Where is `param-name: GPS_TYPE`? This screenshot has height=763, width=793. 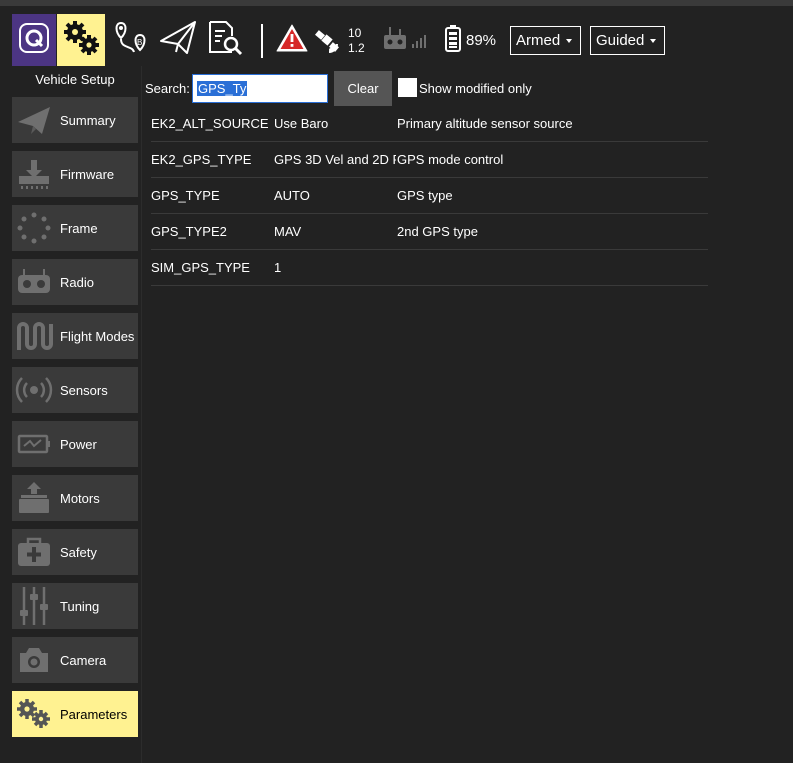
param-name: GPS_TYPE is located at coordinates (185, 195).